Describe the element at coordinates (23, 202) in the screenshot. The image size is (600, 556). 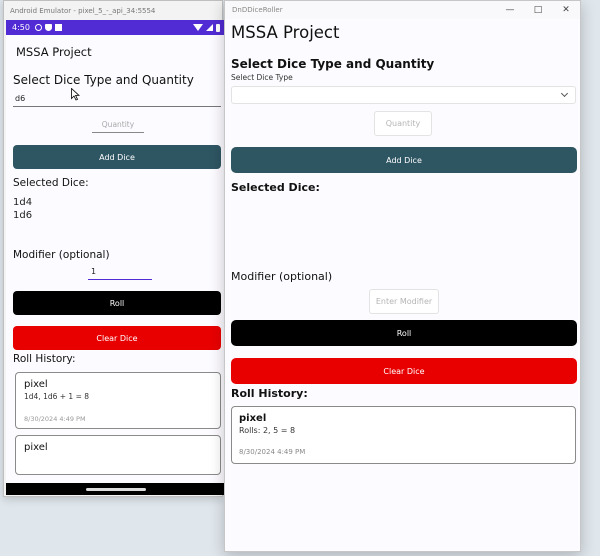
I see `list-item: 1d4` at that location.